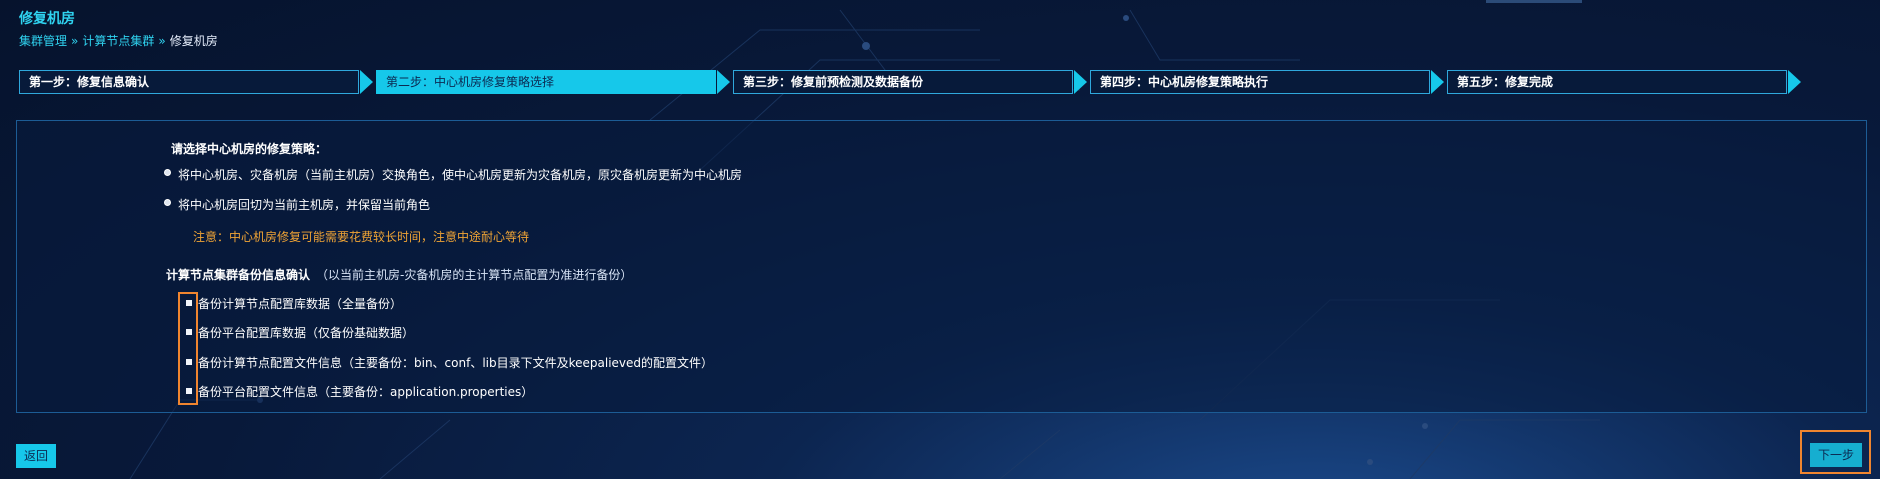 The height and width of the screenshot is (479, 1880). I want to click on breadcrumb: 集群管理» 计算节点集群» 修复机房, so click(118, 41).